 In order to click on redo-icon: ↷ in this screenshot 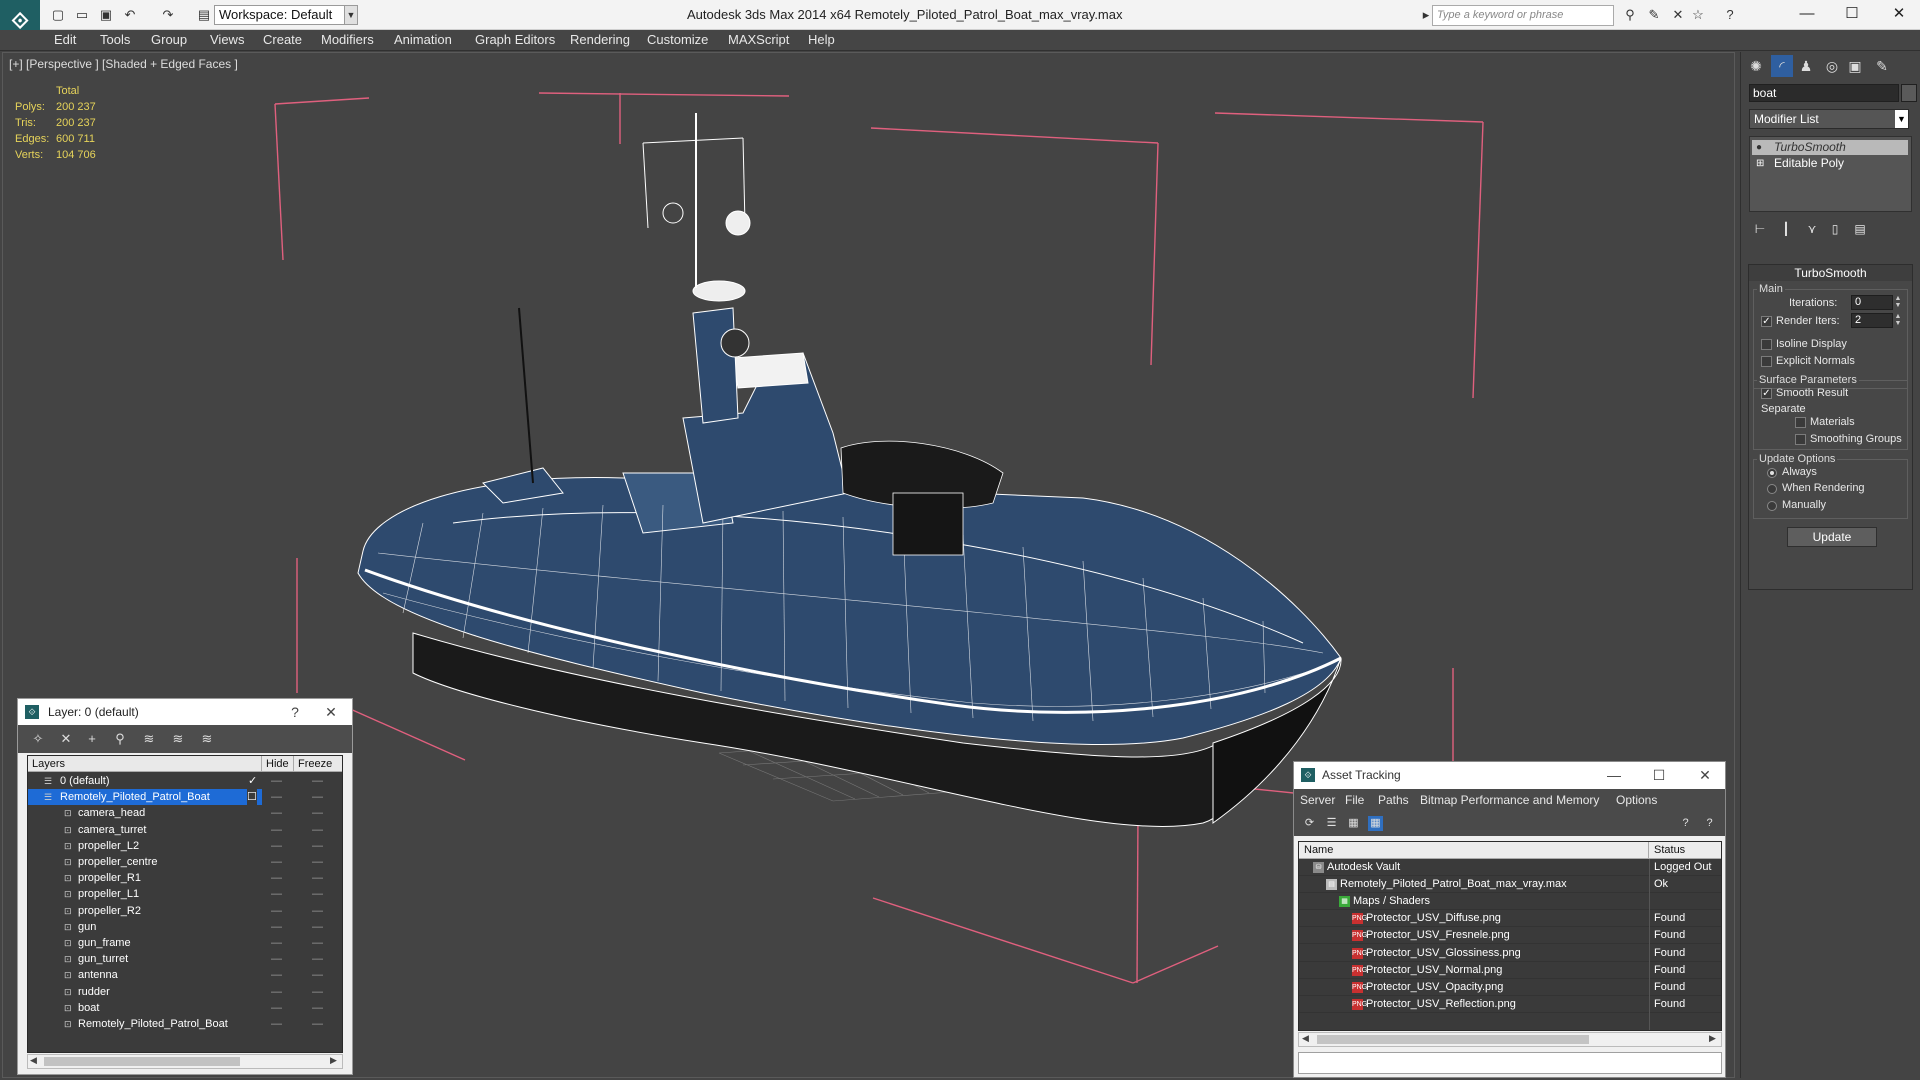, I will do `click(168, 15)`.